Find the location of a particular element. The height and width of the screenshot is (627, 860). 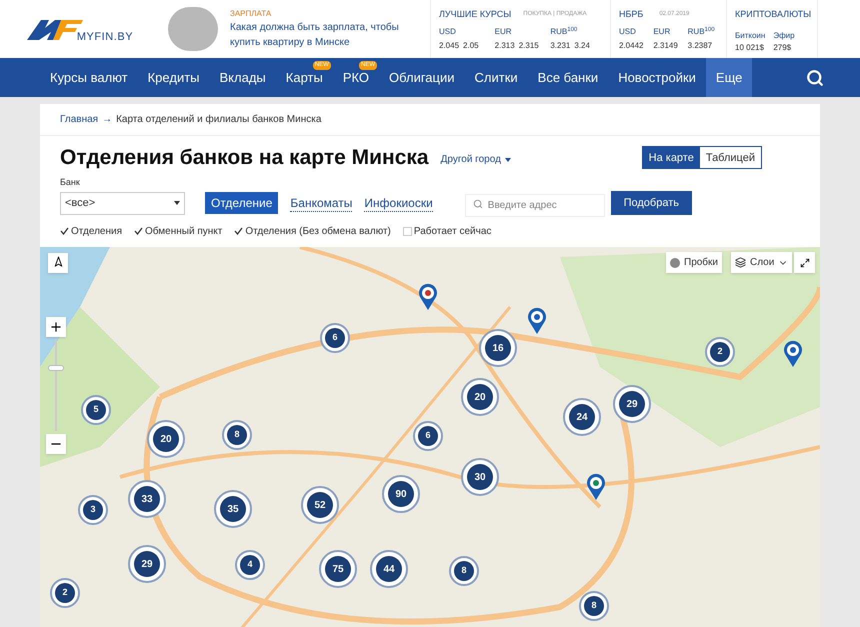

nav-item: Карты is located at coordinates (304, 78).